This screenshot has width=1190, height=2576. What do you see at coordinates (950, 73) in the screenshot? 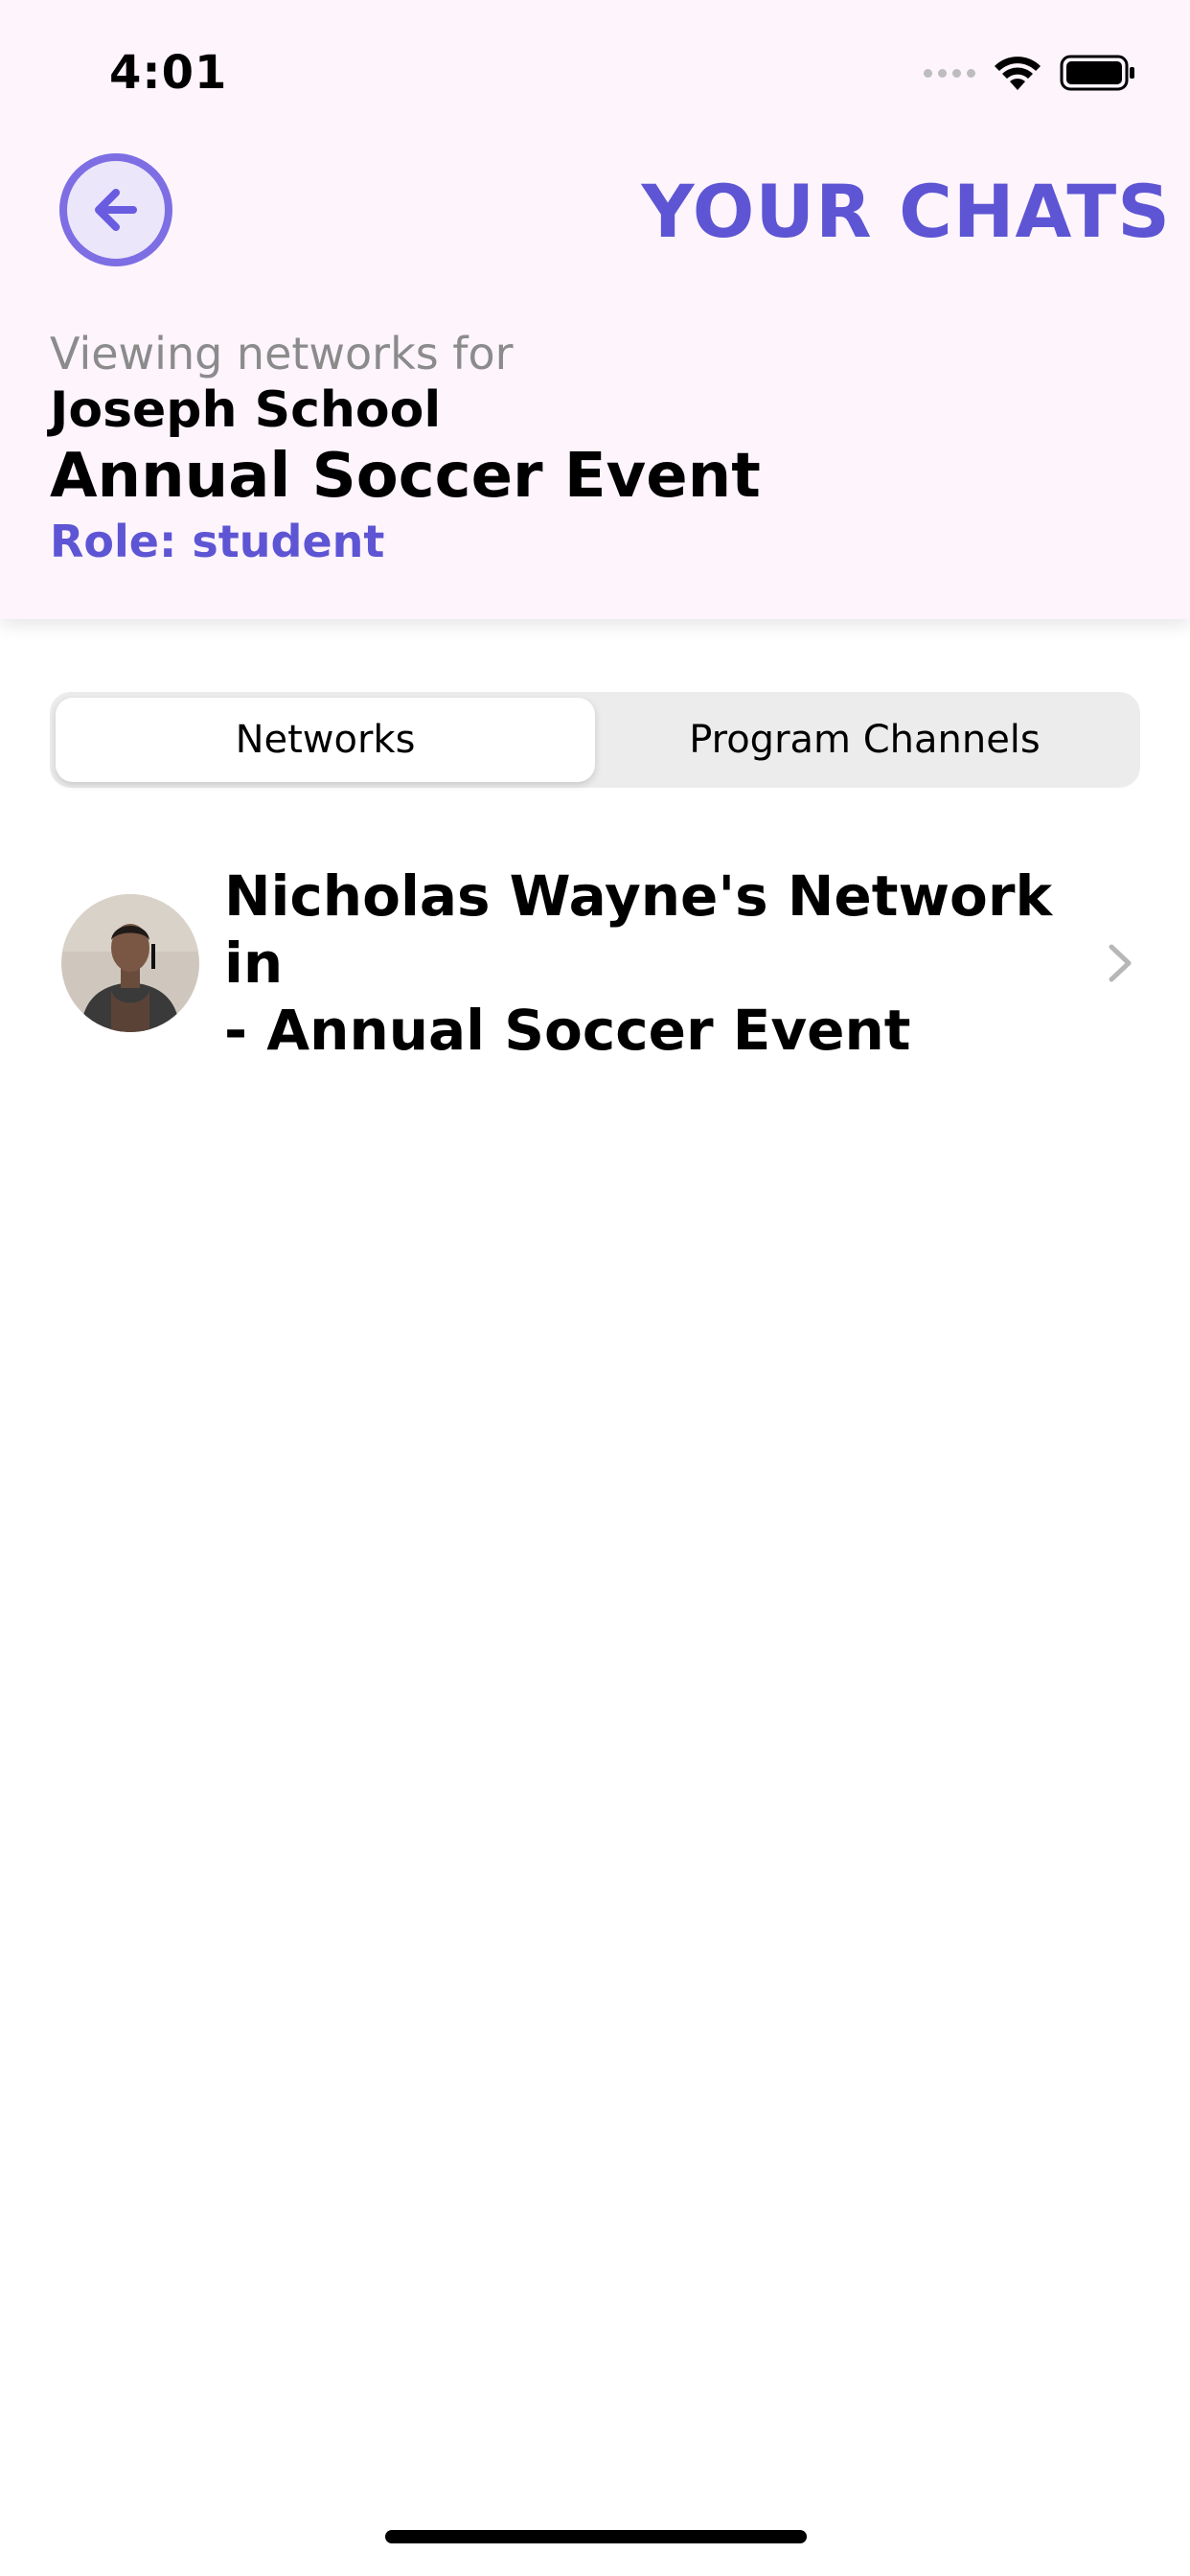
I see `cellular-signal-icon` at bounding box center [950, 73].